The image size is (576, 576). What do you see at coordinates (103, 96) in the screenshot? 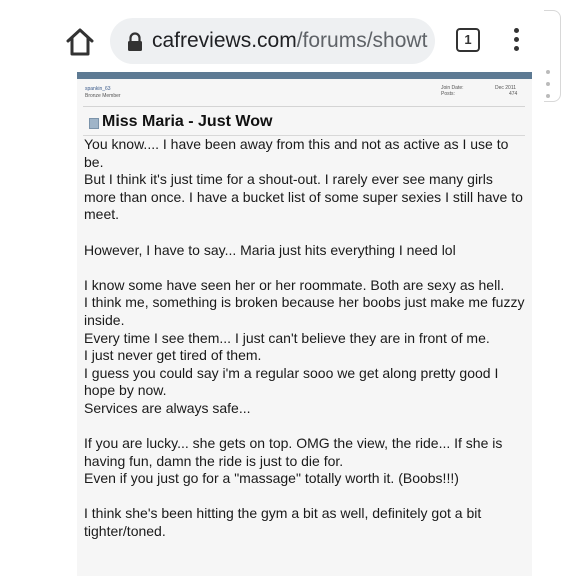
I see `author-rank: Bronze Member` at bounding box center [103, 96].